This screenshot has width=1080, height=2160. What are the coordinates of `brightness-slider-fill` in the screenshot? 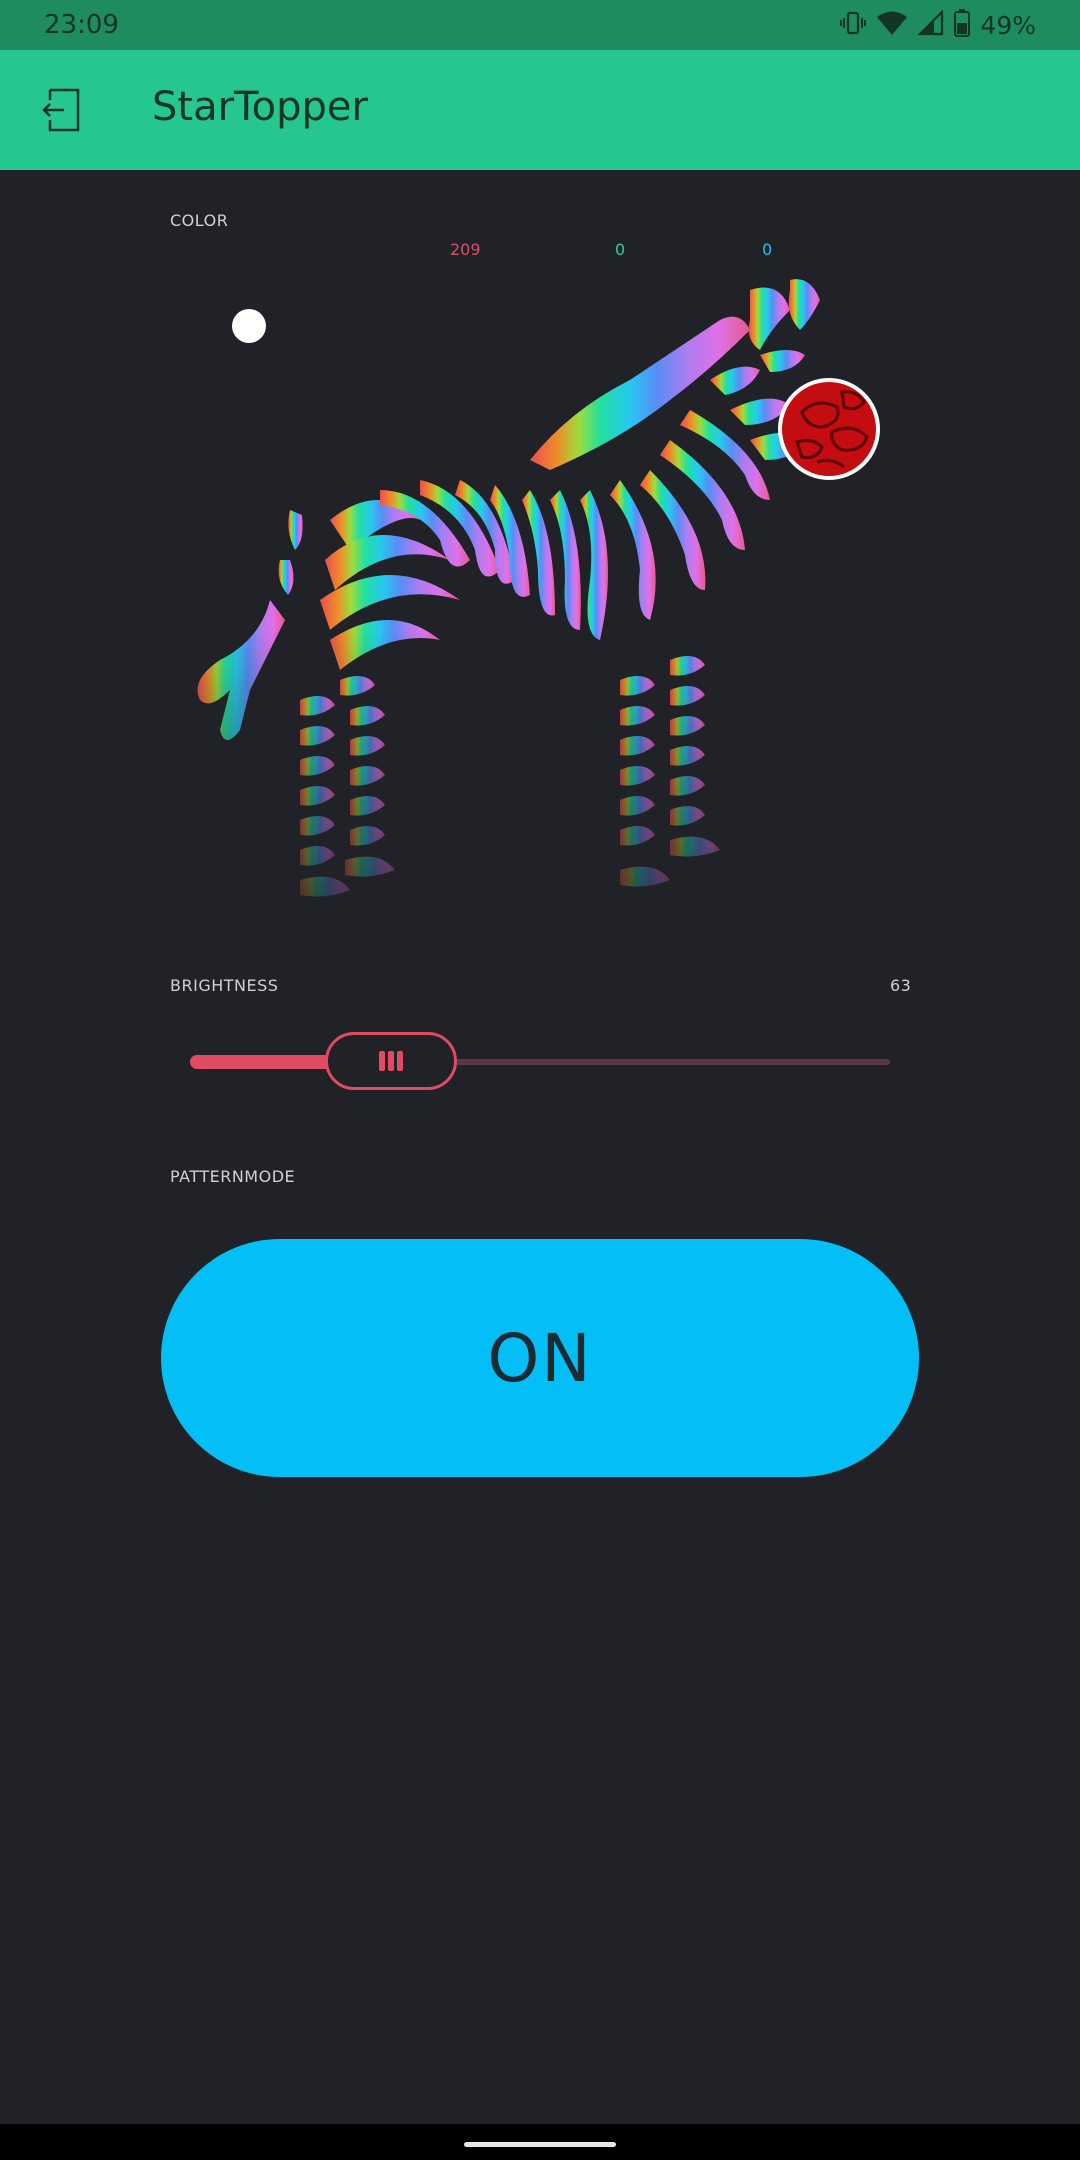 It's located at (262, 1062).